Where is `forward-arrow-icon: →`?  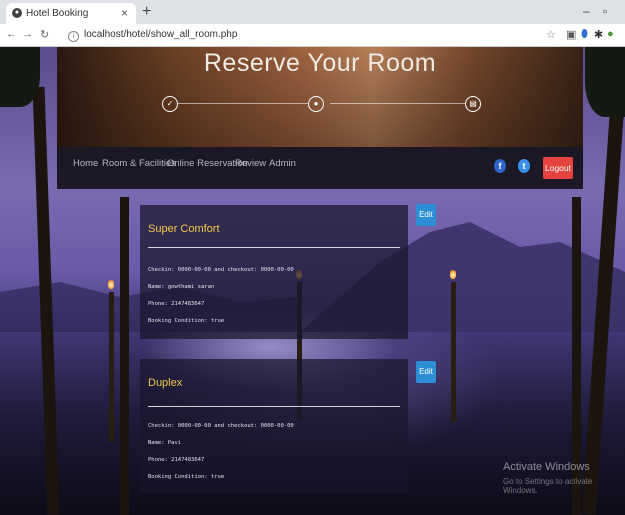
forward-arrow-icon: → is located at coordinates (27, 34).